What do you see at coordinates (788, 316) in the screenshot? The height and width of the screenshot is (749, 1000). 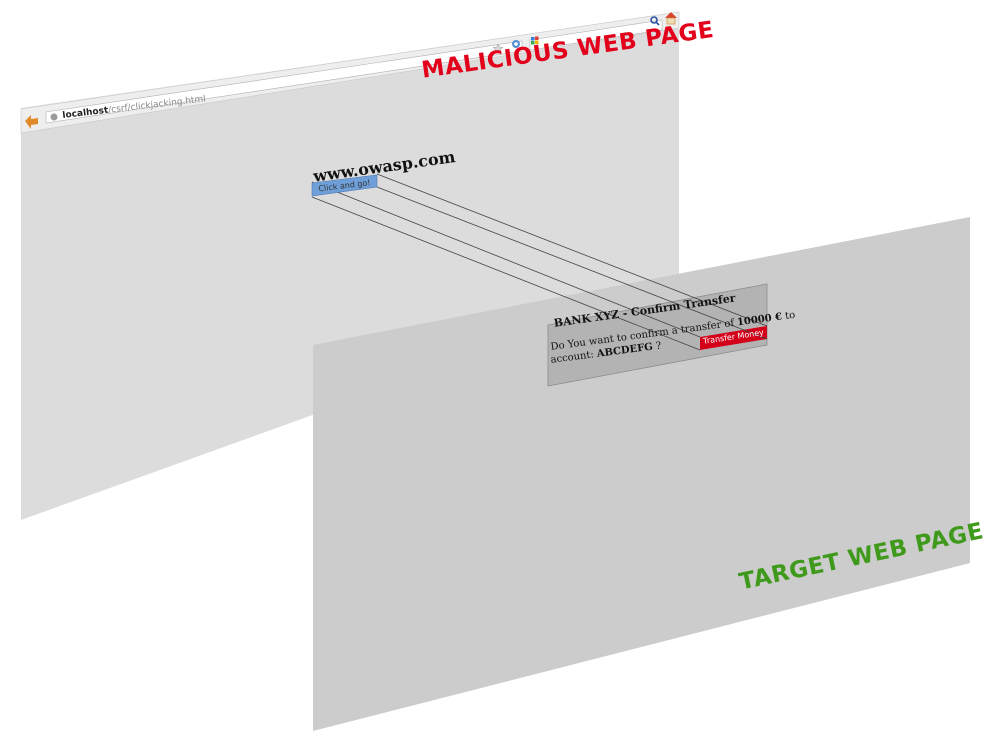 I see `transfer-prompt-to: to` at bounding box center [788, 316].